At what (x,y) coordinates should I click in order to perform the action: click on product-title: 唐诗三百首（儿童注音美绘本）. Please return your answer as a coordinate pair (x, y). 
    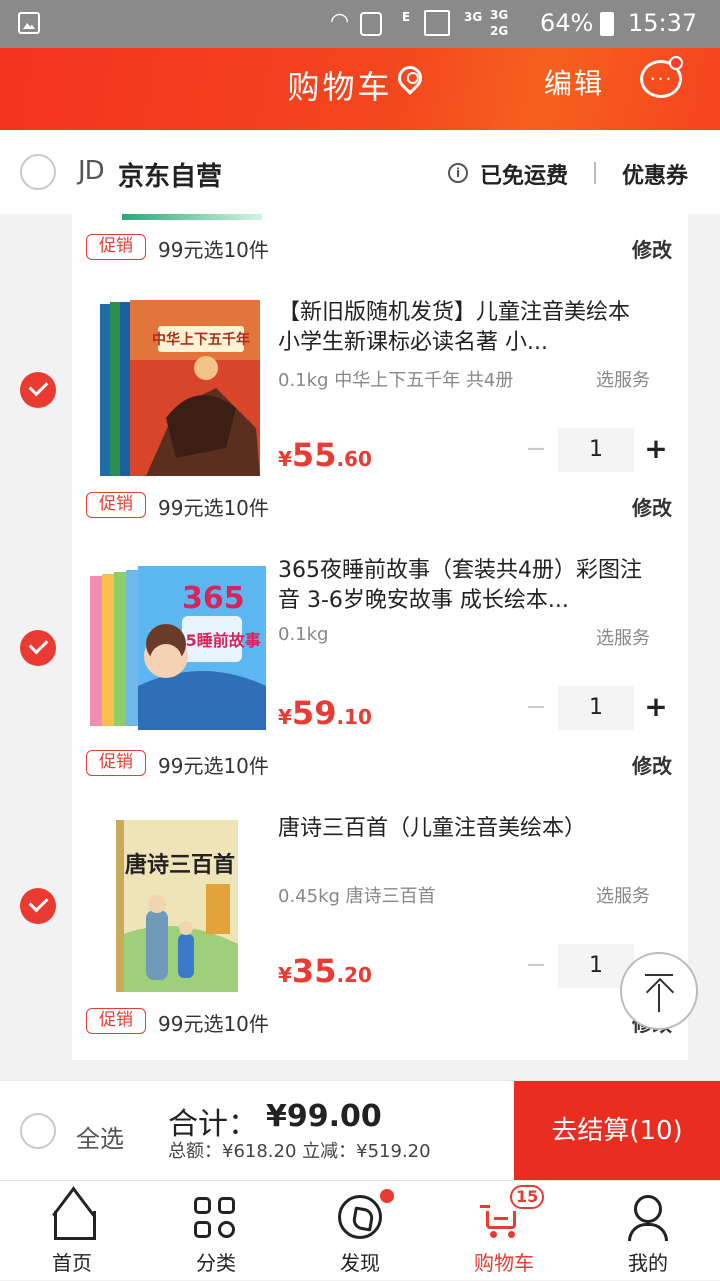
    Looking at the image, I should click on (468, 844).